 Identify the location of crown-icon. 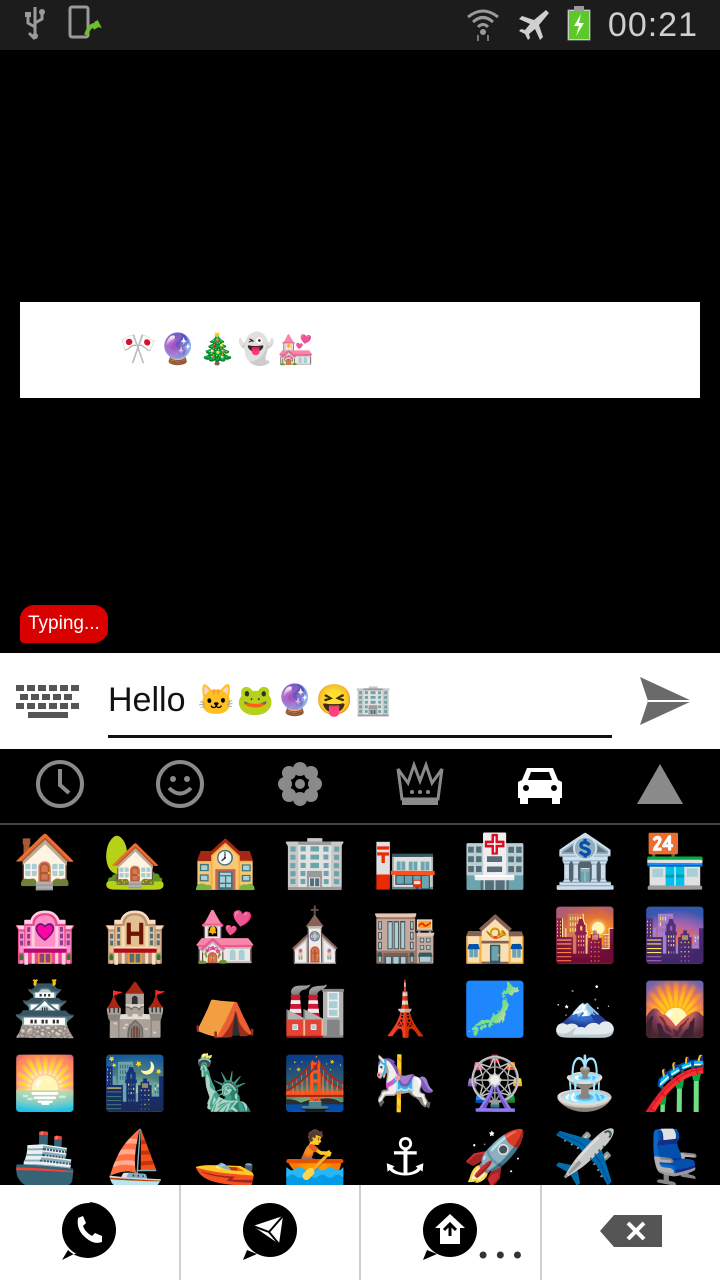
(420, 786).